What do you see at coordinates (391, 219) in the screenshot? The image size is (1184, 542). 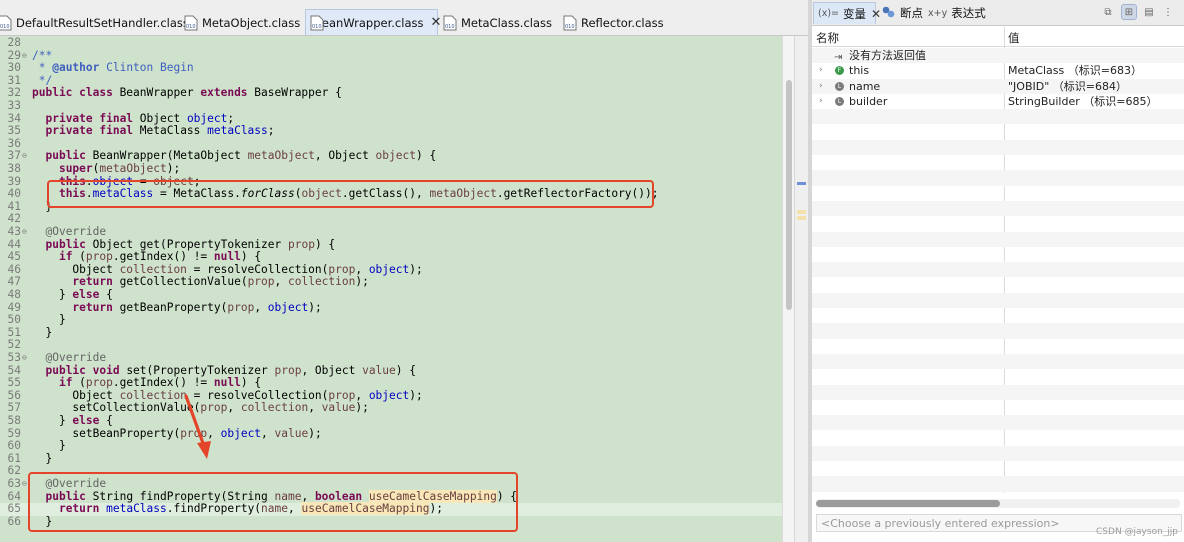 I see `code-line: 42` at bounding box center [391, 219].